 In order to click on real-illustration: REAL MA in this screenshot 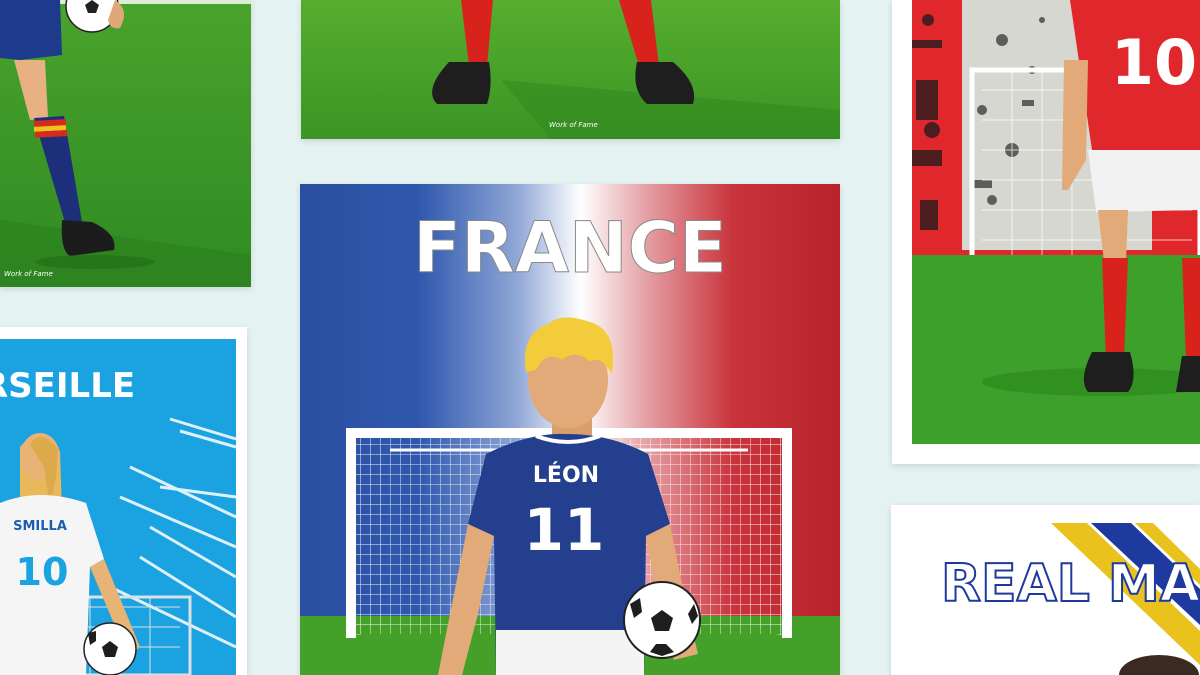, I will do `click(1045, 590)`.